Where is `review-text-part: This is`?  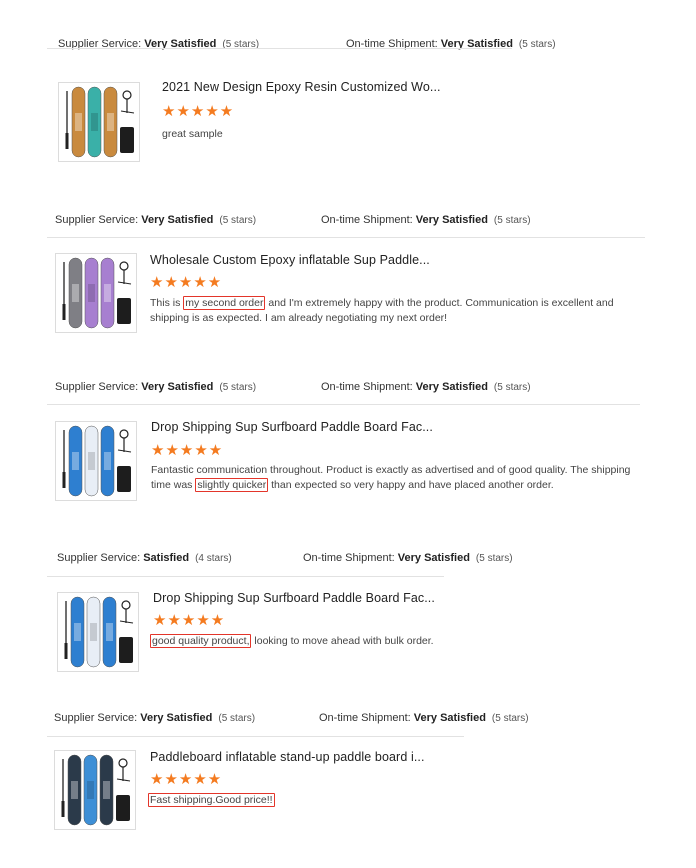
review-text-part: This is is located at coordinates (167, 303).